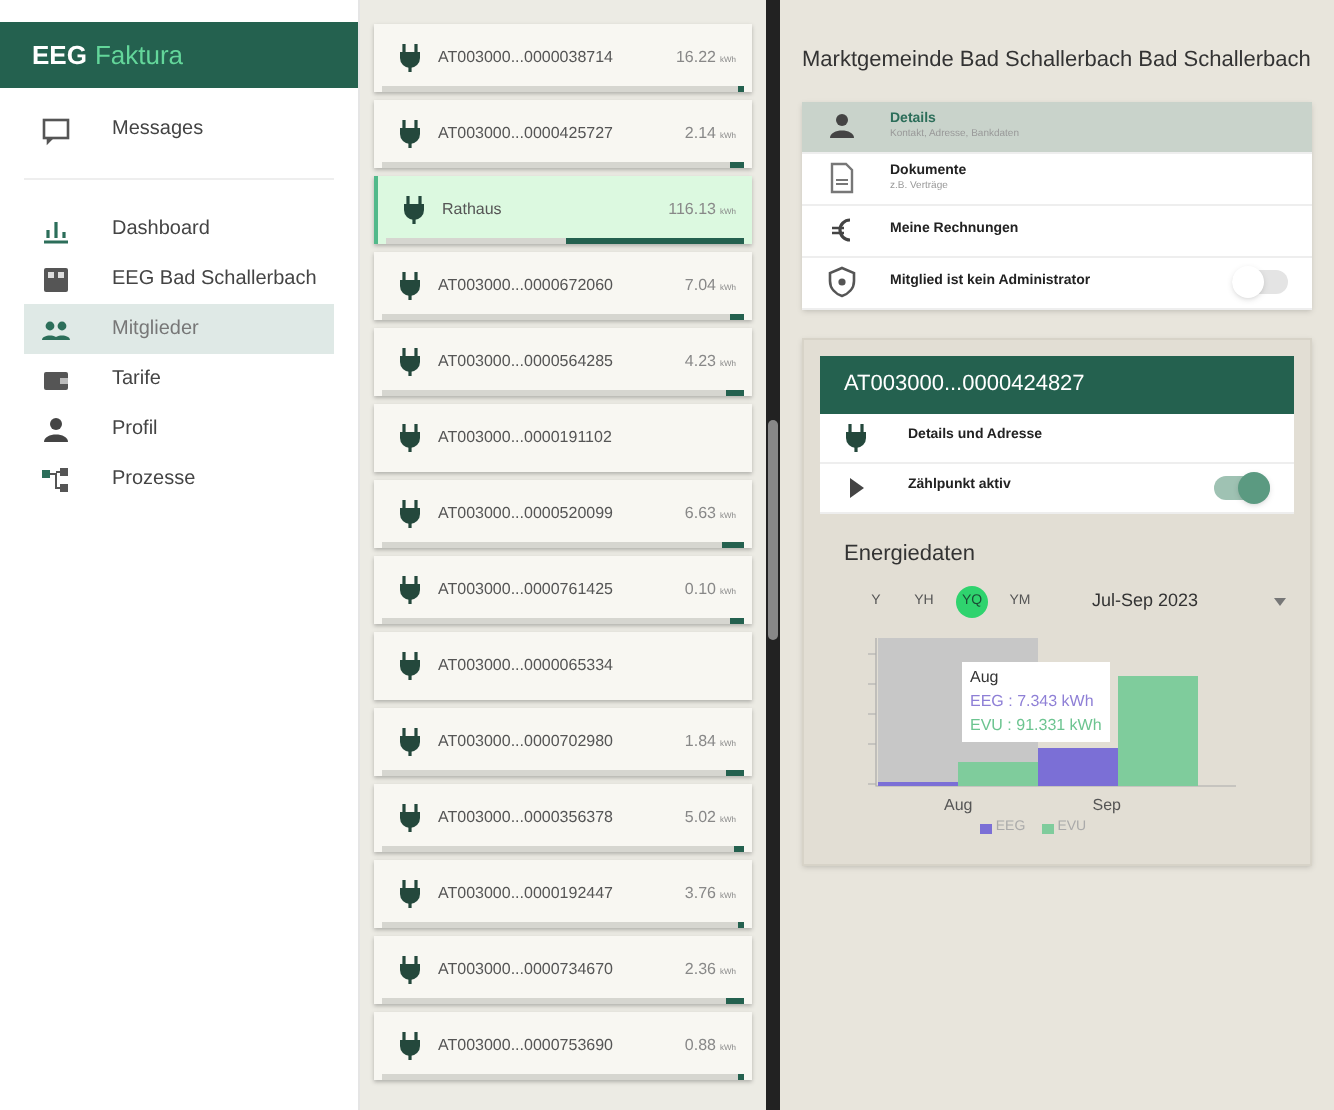 This screenshot has height=1110, width=1334. Describe the element at coordinates (179, 329) in the screenshot. I see `sidebar-item: Mitglieder` at that location.